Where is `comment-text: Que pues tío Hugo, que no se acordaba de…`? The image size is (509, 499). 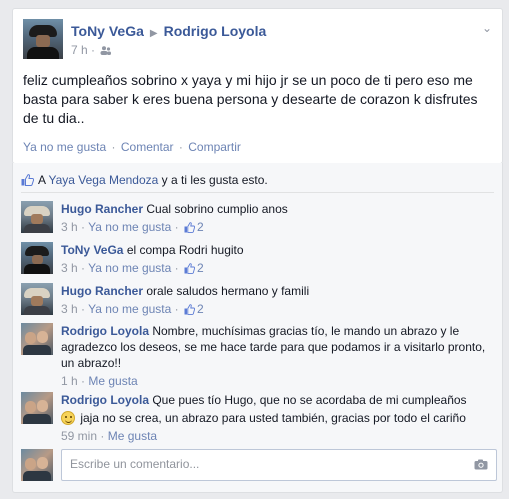 comment-text: Que pues tío Hugo, que no se acordaba de… is located at coordinates (309, 400).